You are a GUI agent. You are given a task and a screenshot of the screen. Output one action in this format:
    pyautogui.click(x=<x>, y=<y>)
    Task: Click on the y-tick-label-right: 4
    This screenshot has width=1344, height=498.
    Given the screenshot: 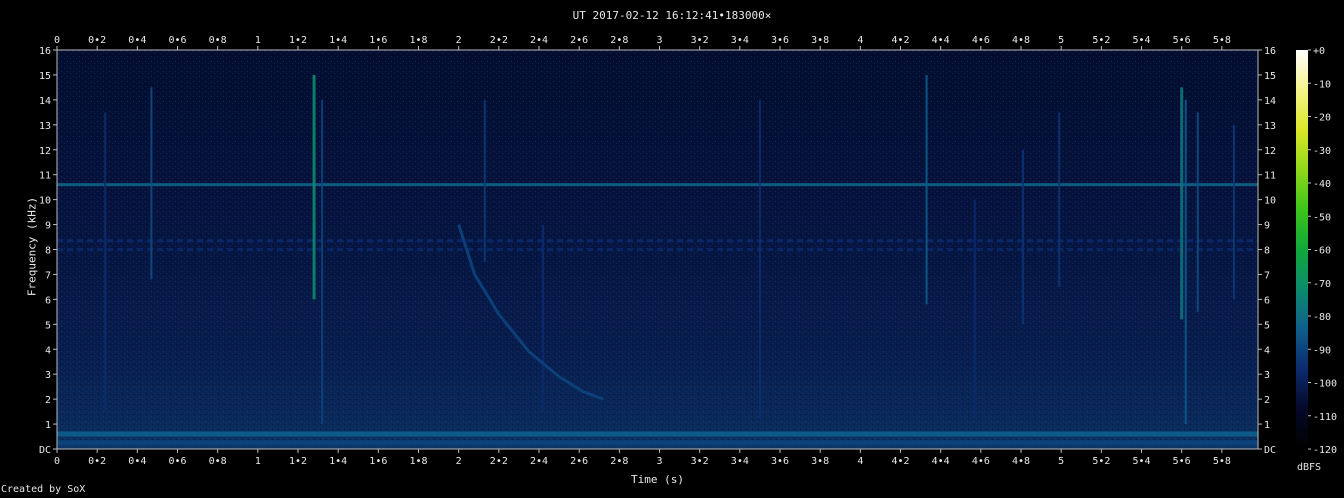 What is the action you would take?
    pyautogui.click(x=1267, y=350)
    